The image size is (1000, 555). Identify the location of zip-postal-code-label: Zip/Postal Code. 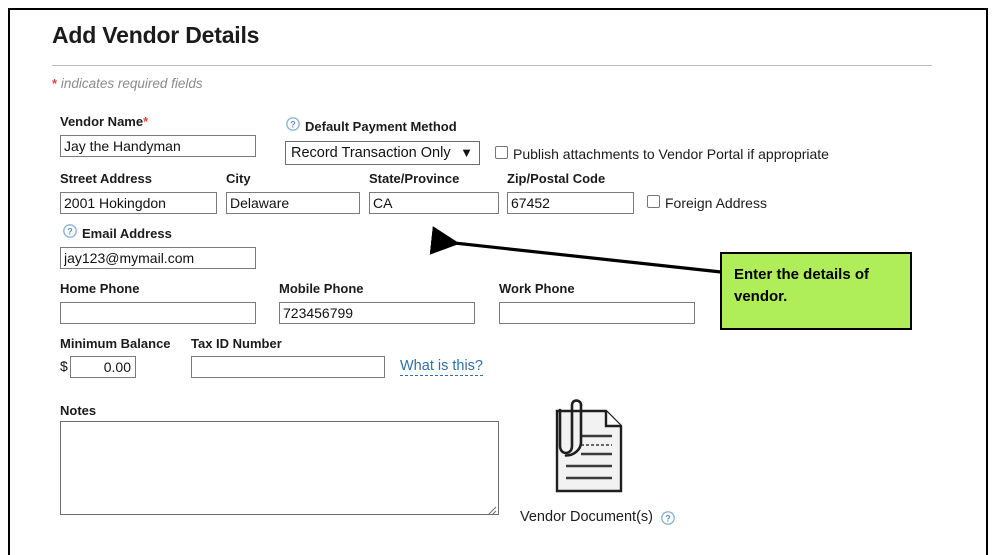
(556, 178).